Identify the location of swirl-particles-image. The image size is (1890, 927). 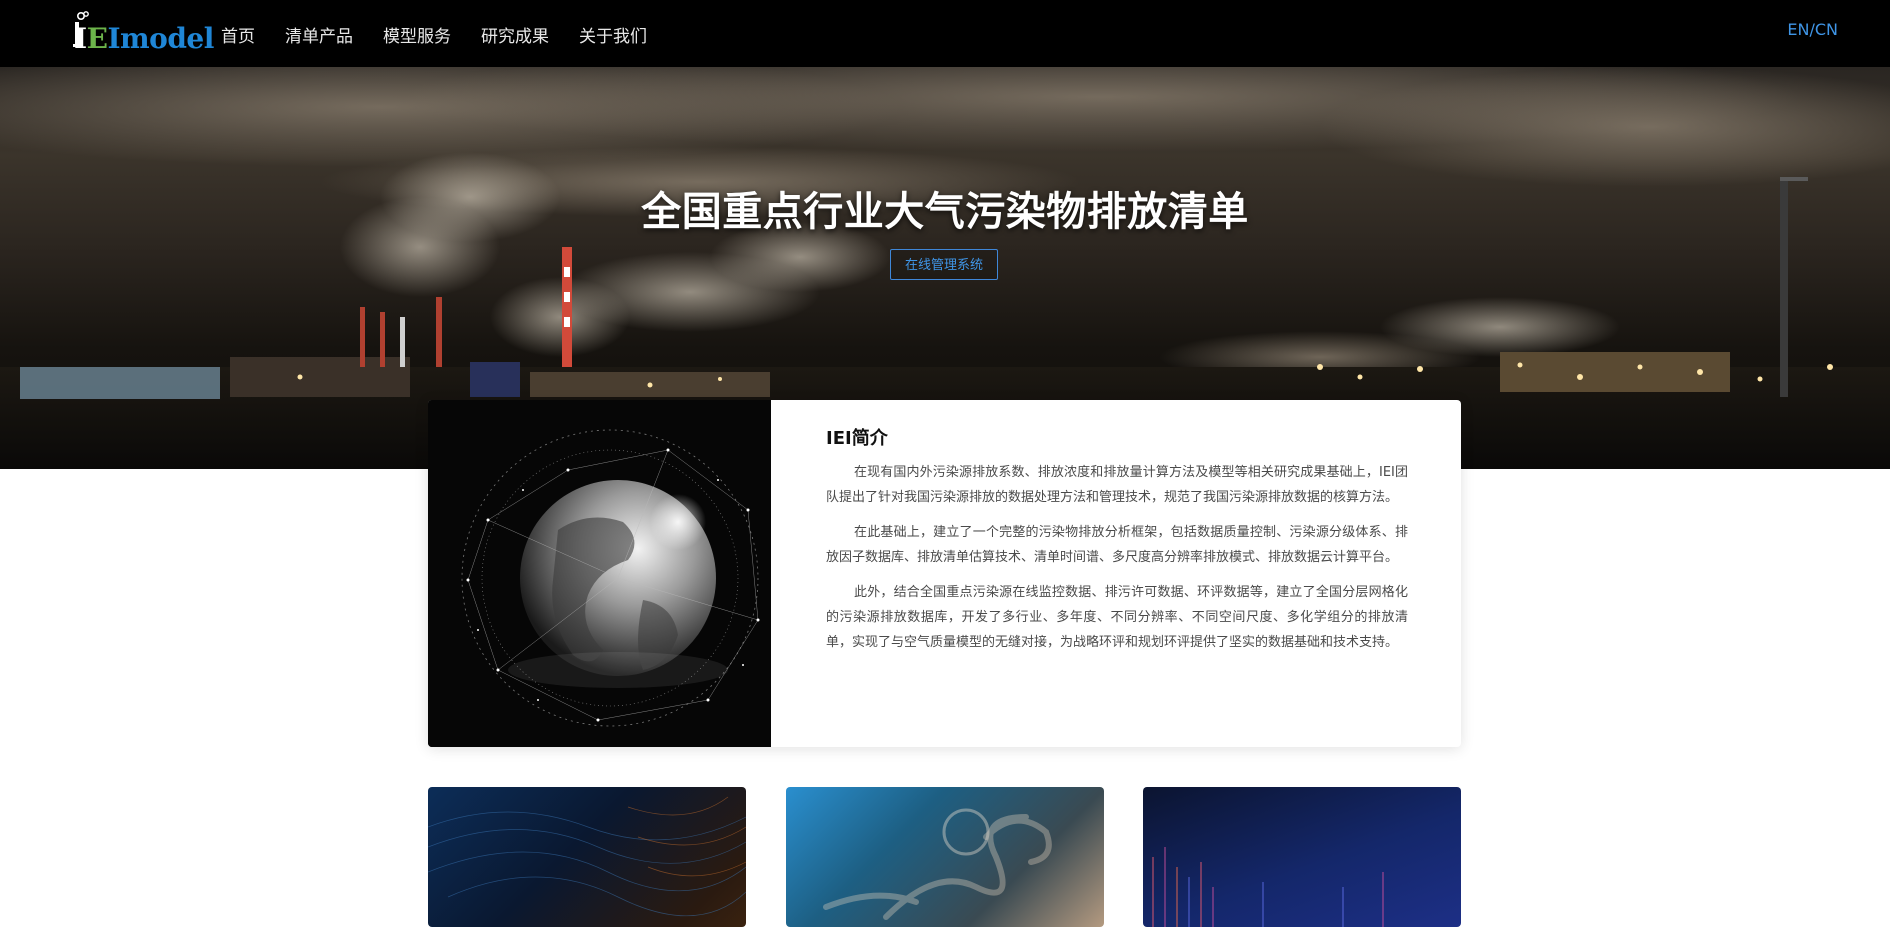
(937, 864).